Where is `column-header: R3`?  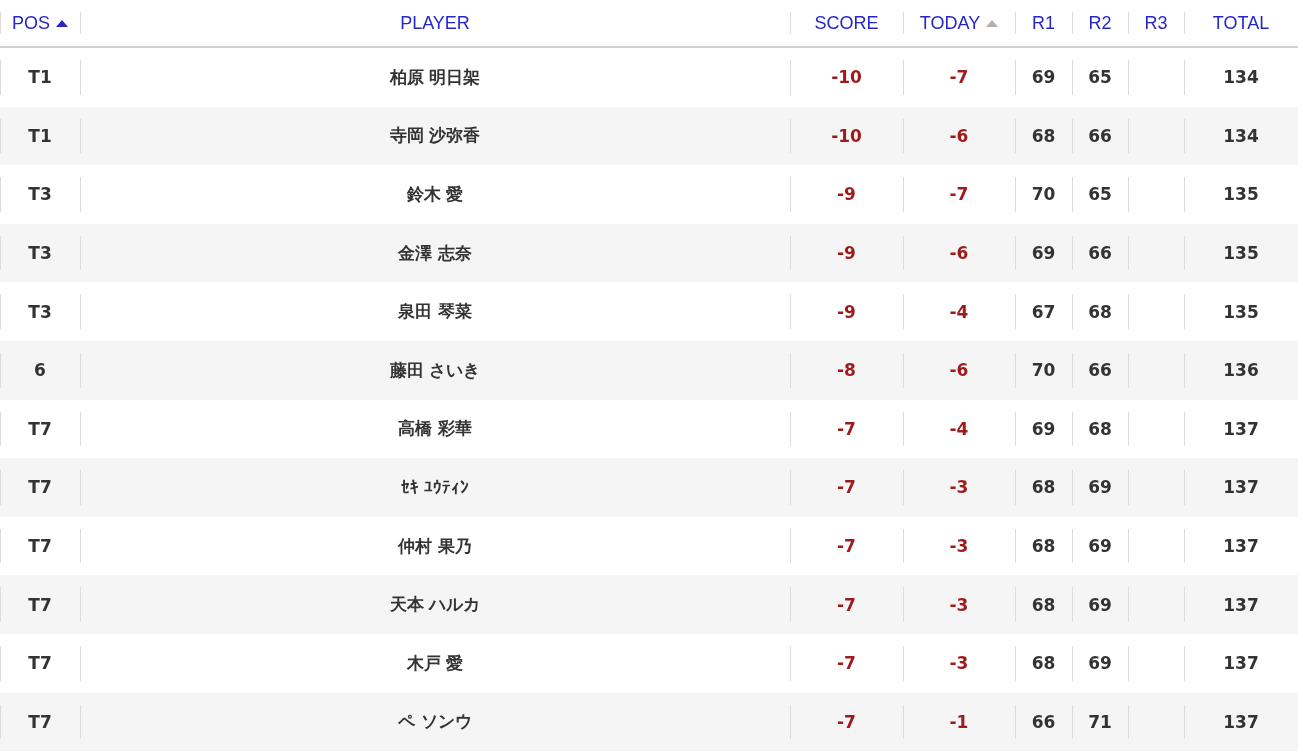 column-header: R3 is located at coordinates (1156, 23).